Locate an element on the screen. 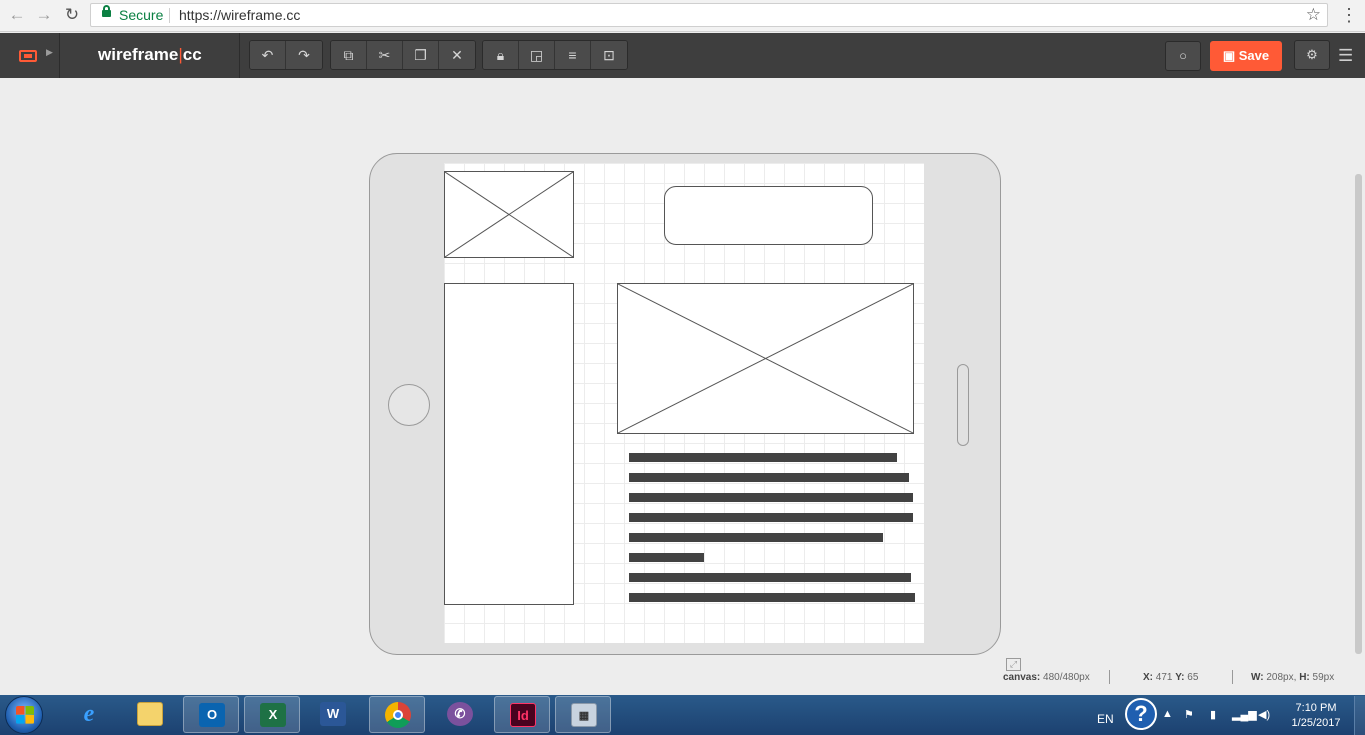  wireframe-button is located at coordinates (768, 215).